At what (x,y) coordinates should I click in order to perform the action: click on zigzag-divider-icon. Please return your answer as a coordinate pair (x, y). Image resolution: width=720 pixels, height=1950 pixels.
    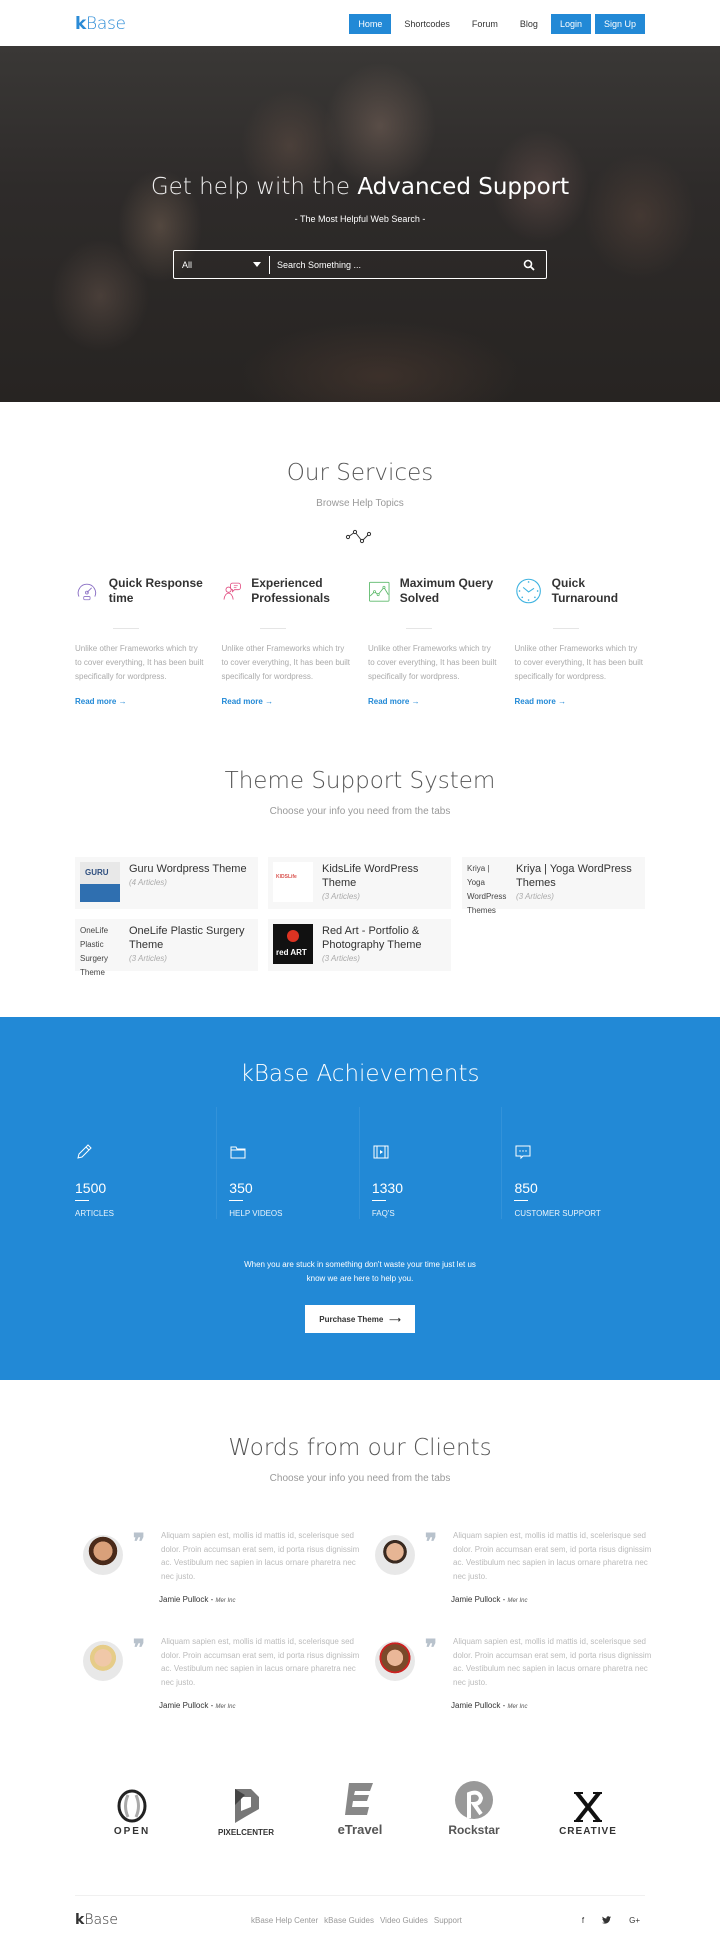
    Looking at the image, I should click on (358, 536).